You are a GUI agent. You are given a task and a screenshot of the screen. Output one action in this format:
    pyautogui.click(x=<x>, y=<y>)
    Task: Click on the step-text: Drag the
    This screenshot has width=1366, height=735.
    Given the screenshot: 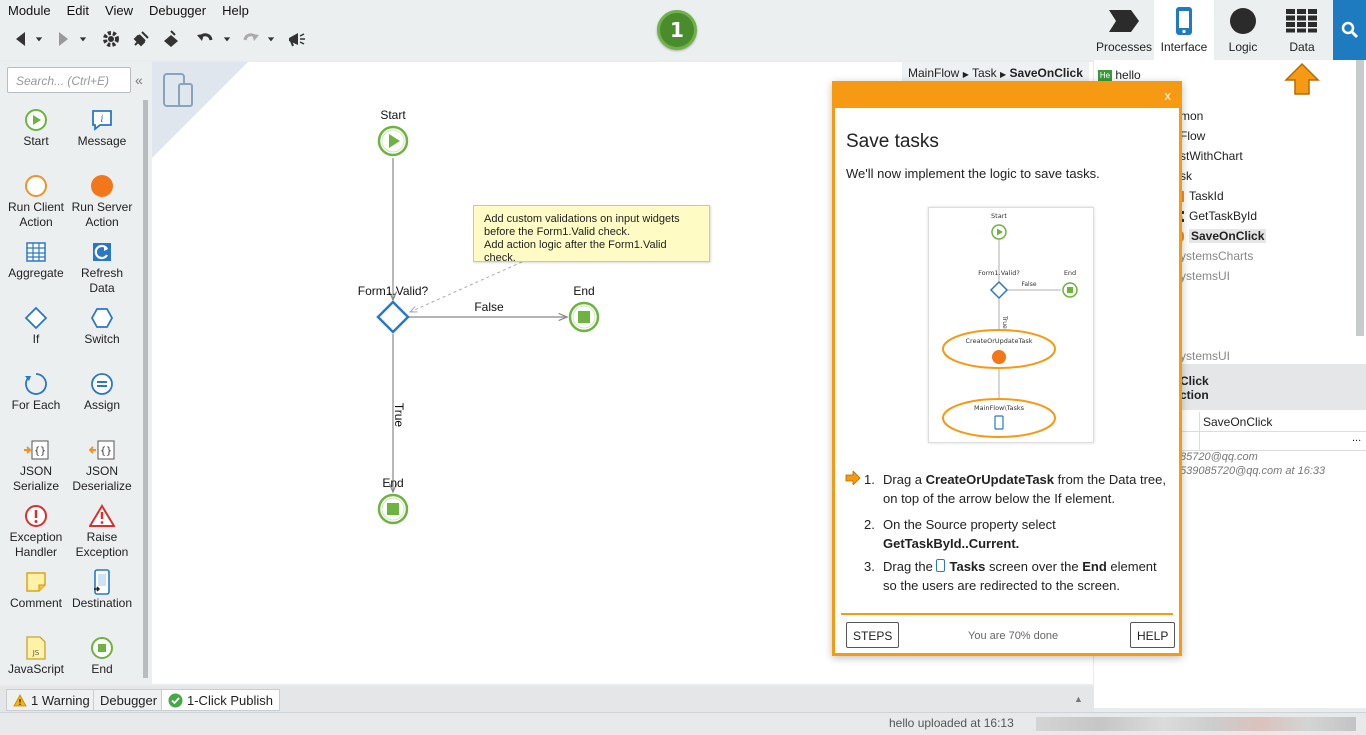 What is the action you would take?
    pyautogui.click(x=910, y=566)
    